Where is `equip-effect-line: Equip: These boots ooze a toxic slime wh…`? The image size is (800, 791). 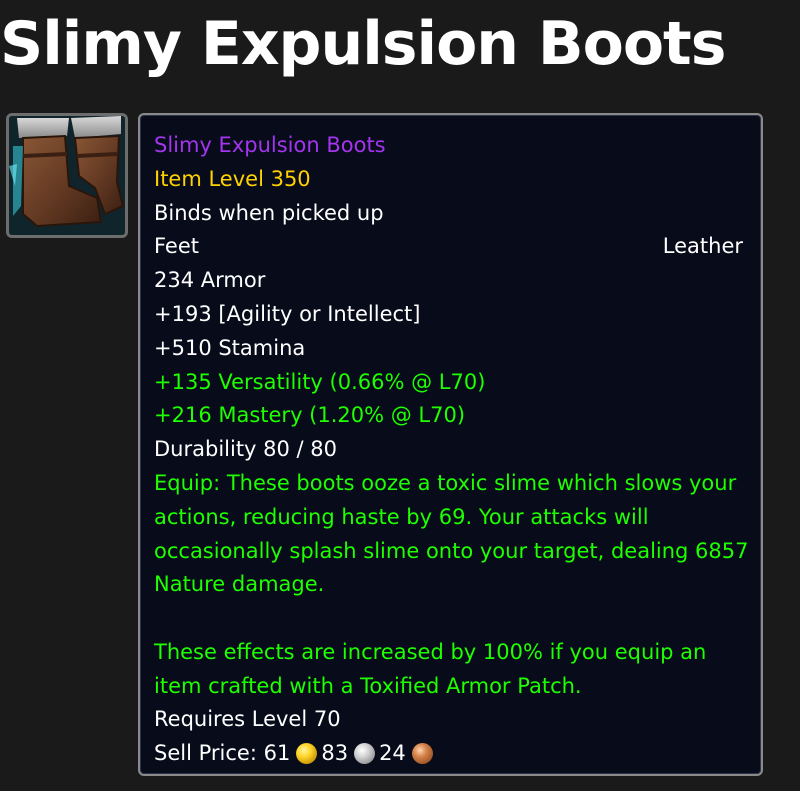 equip-effect-line: Equip: These boots ooze a toxic slime wh… is located at coordinates (445, 483).